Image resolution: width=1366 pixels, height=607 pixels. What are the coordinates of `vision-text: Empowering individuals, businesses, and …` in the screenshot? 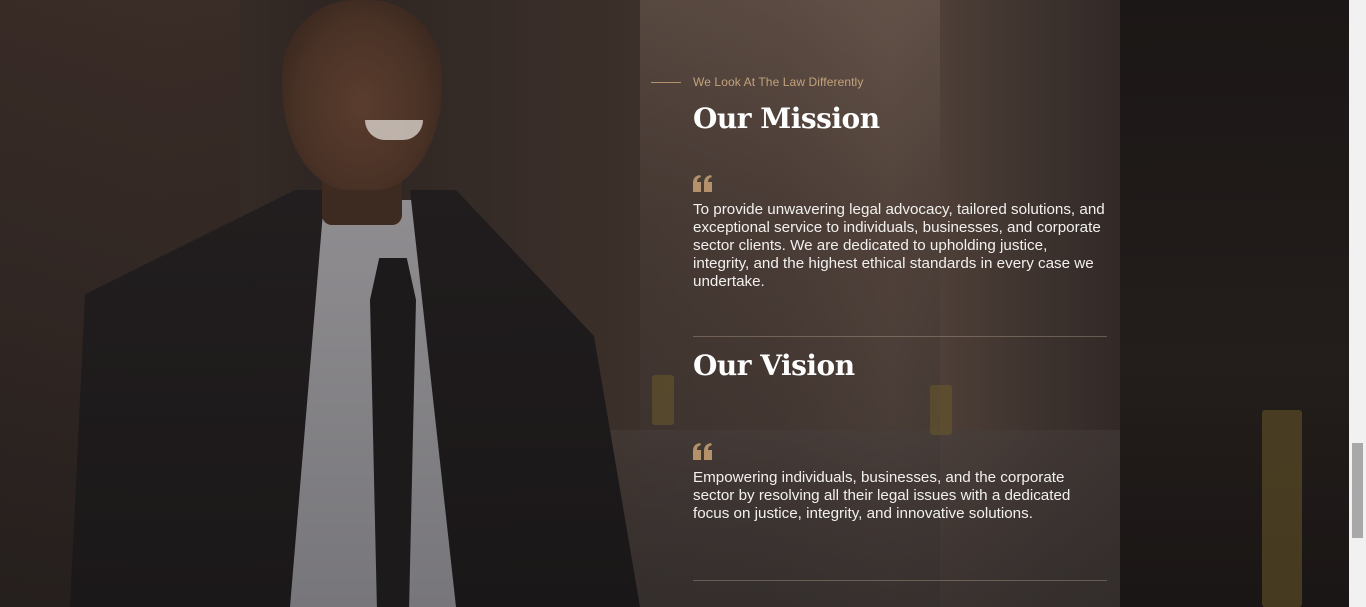 It's located at (882, 495).